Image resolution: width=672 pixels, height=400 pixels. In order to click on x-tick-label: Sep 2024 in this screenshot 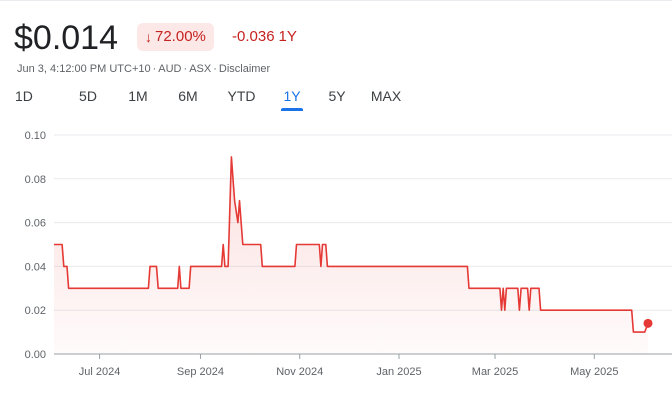, I will do `click(200, 372)`.